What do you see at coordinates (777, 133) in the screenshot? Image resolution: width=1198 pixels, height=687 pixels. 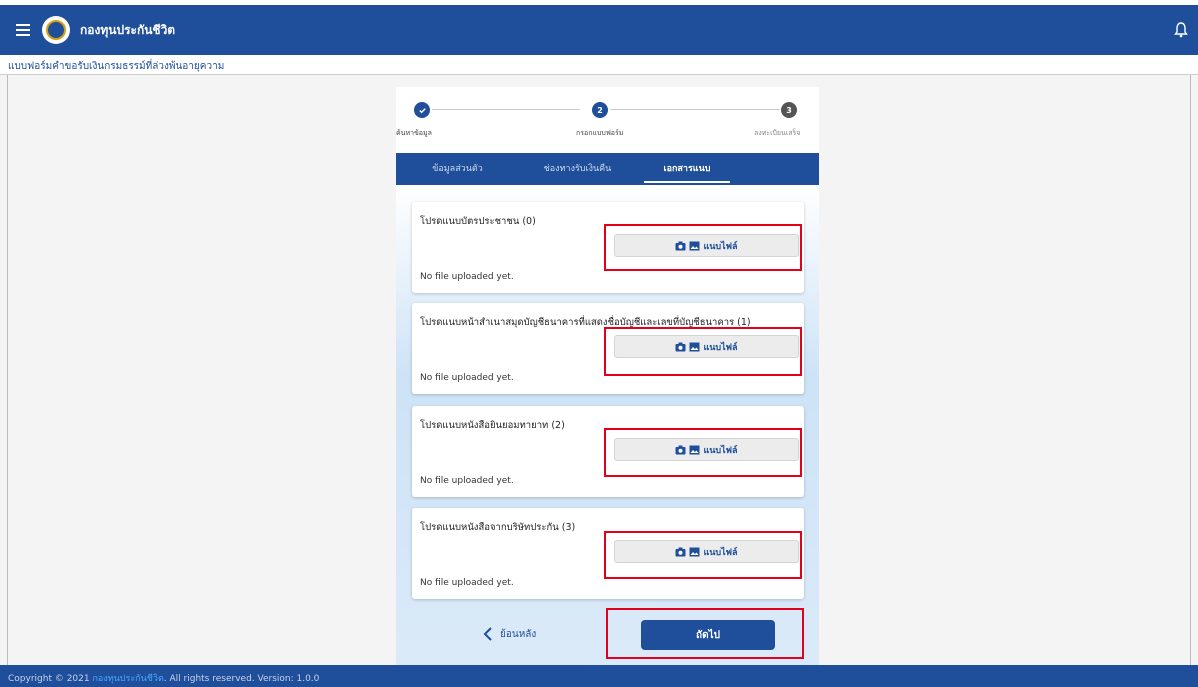 I see `step-3-label: ลงทะเบียนเสร็จ` at bounding box center [777, 133].